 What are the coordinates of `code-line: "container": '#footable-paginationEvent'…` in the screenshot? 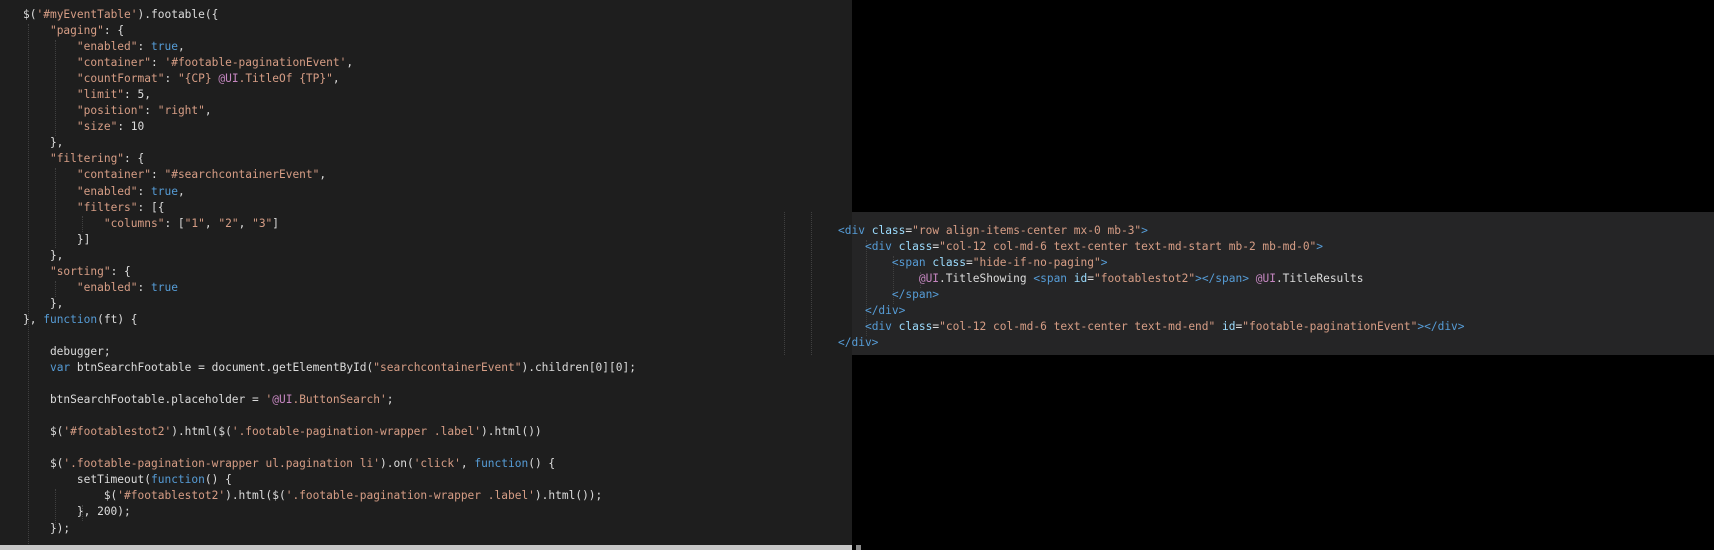 It's located at (329, 63).